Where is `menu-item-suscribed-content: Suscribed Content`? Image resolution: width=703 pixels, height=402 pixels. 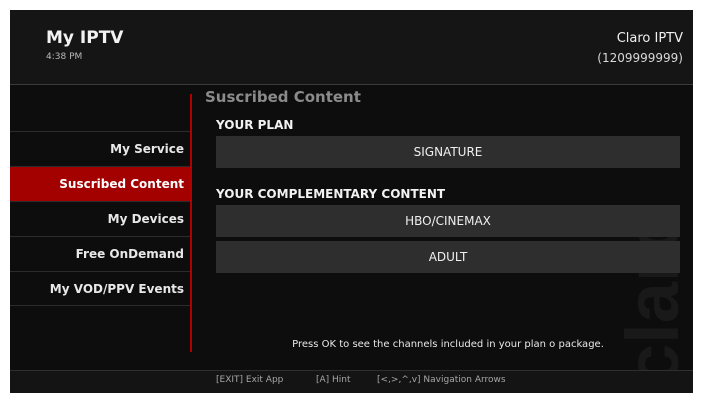
menu-item-suscribed-content: Suscribed Content is located at coordinates (100, 183).